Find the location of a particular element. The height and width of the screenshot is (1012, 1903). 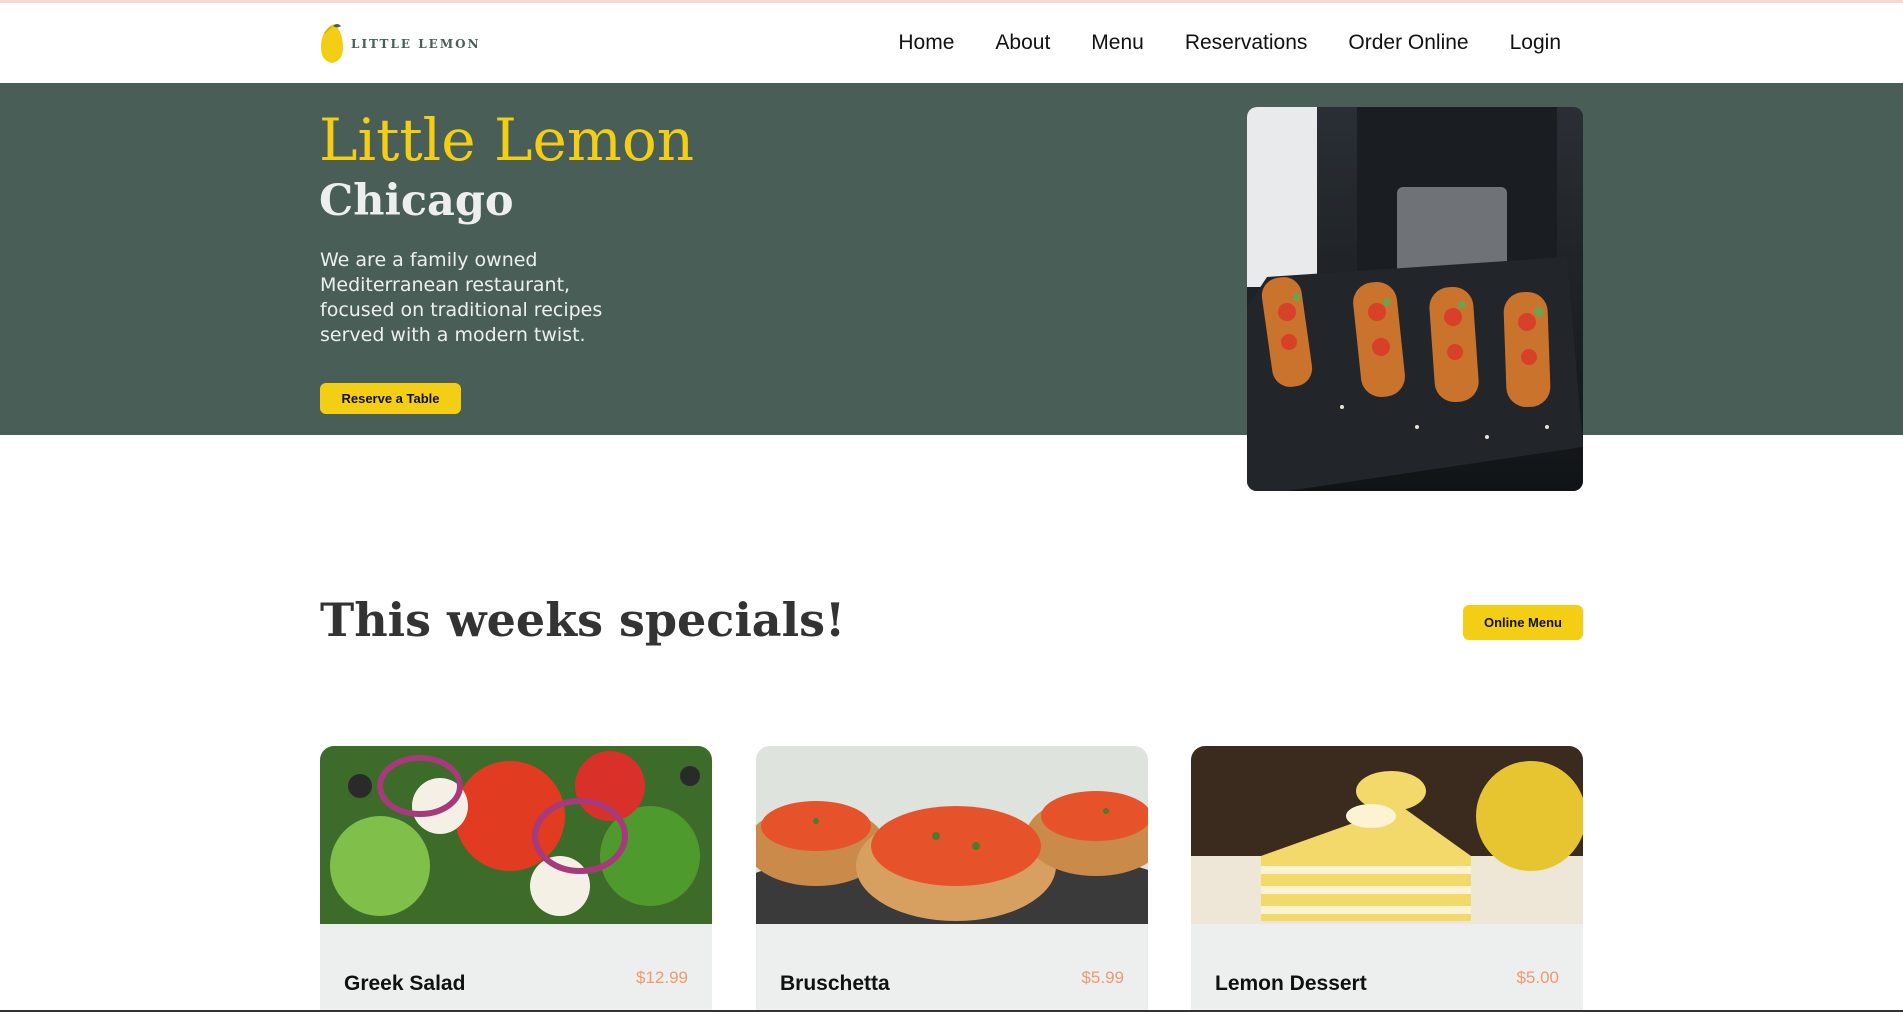

specials-title: This weeks specials! is located at coordinates (583, 620).